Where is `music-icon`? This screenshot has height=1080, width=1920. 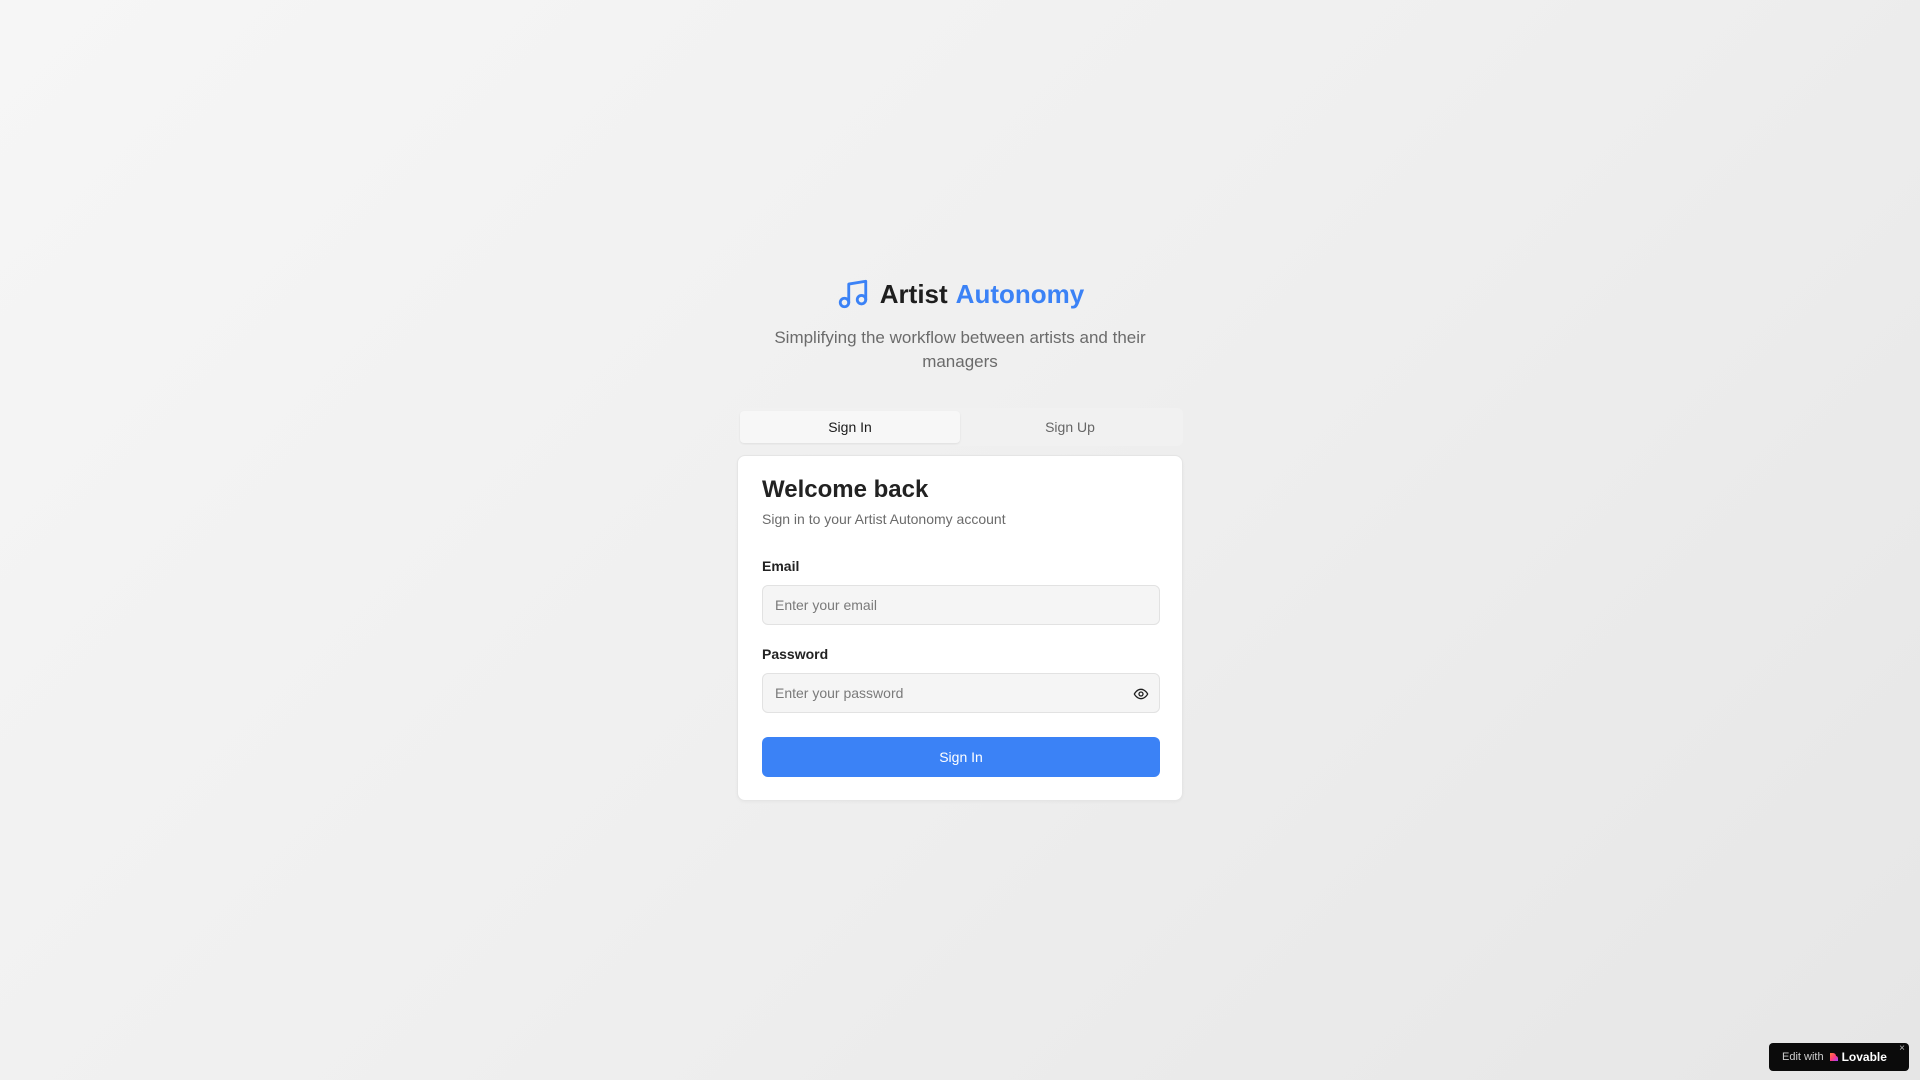
music-icon is located at coordinates (852, 294).